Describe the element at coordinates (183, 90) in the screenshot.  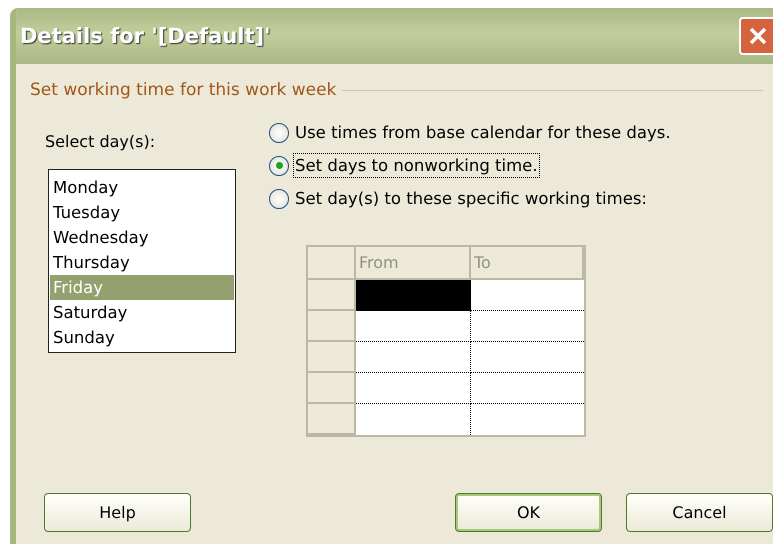
I see `group-label: Set working time for this work week` at that location.